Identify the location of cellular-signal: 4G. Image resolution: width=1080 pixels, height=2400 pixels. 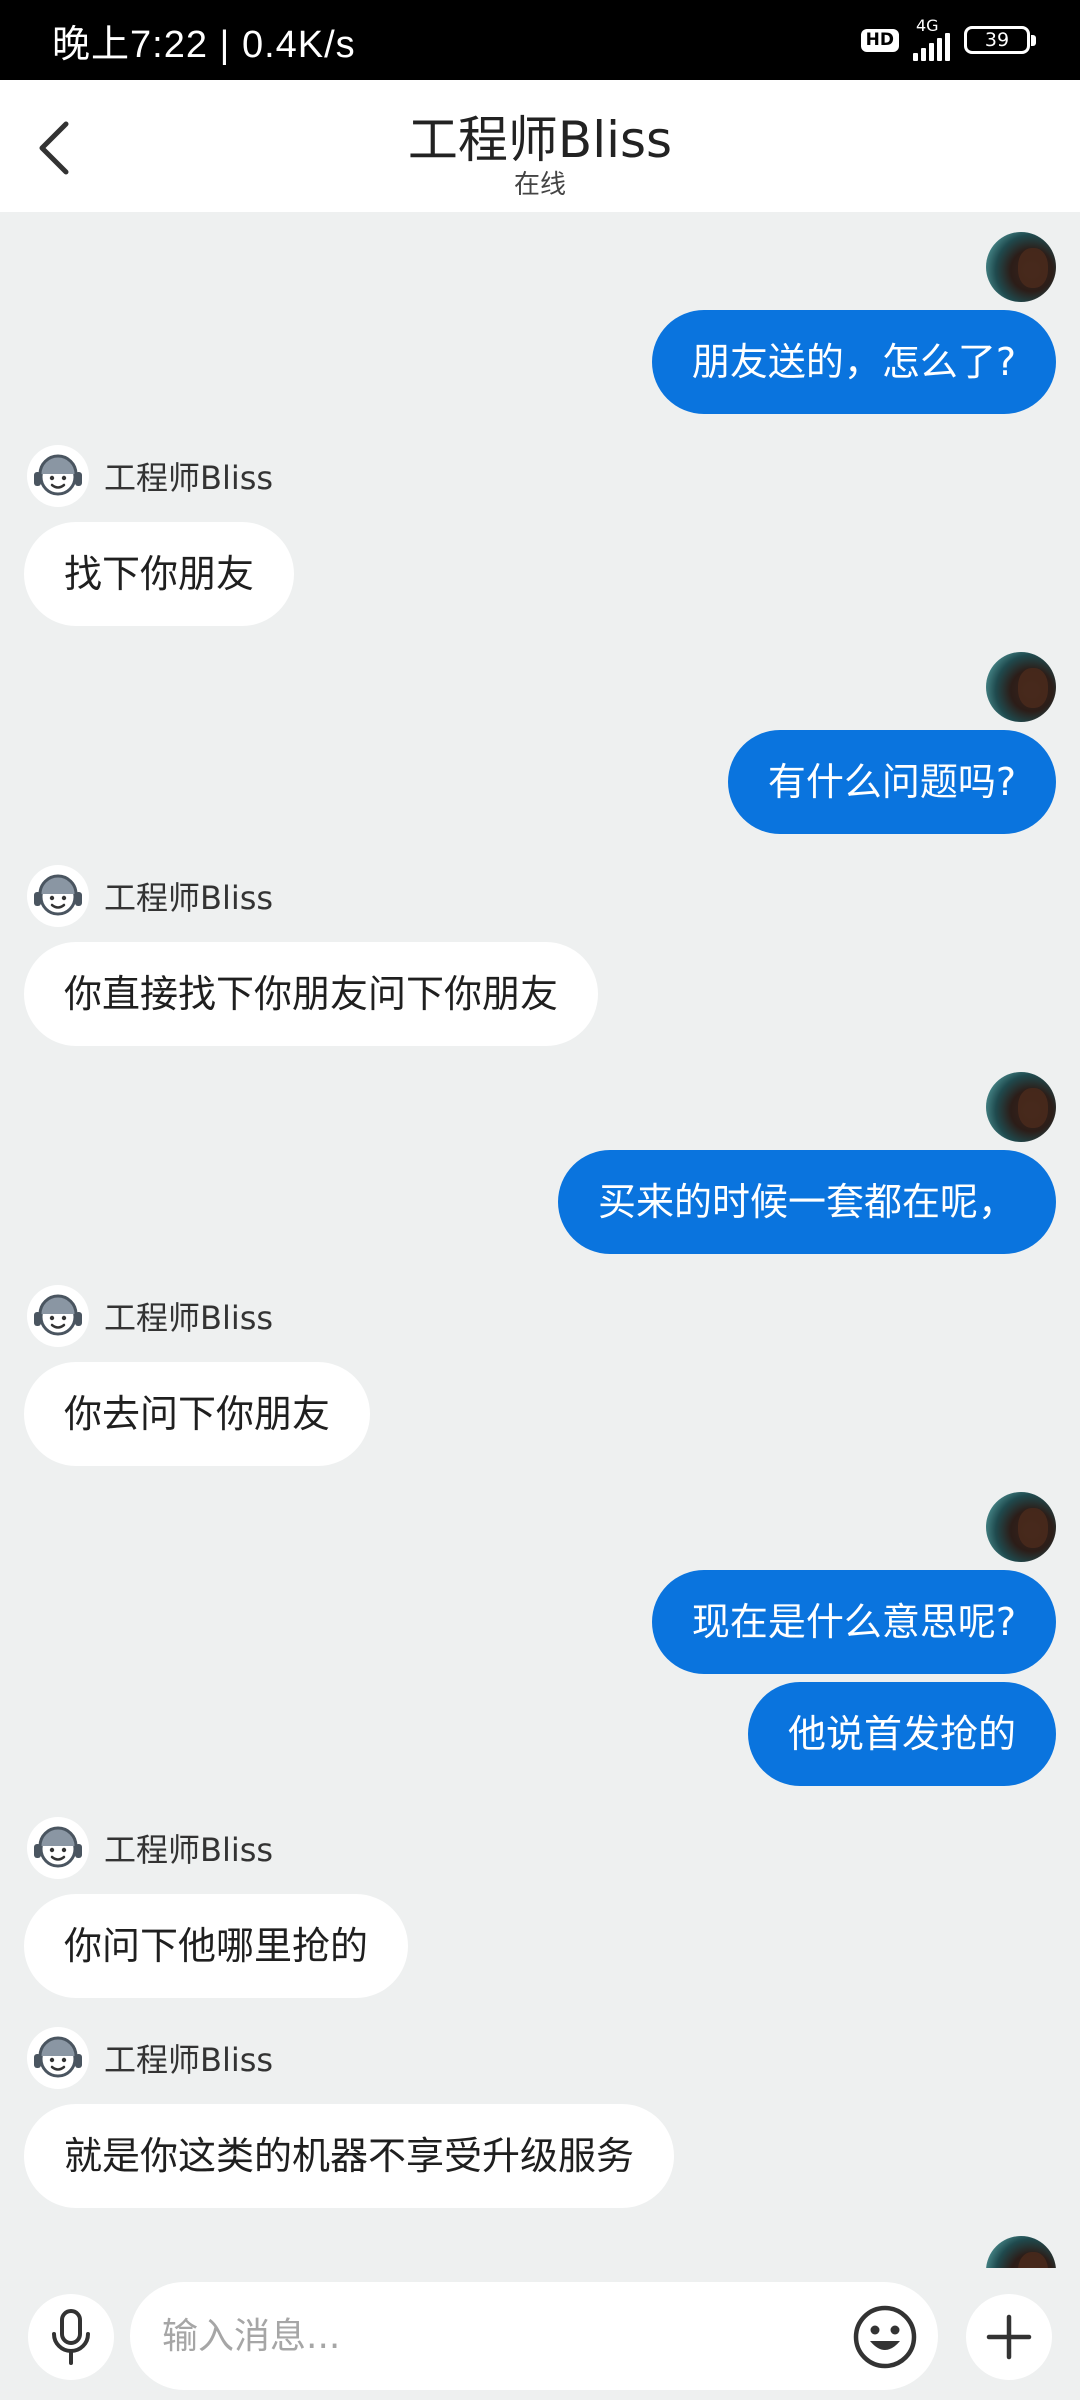
(931, 38).